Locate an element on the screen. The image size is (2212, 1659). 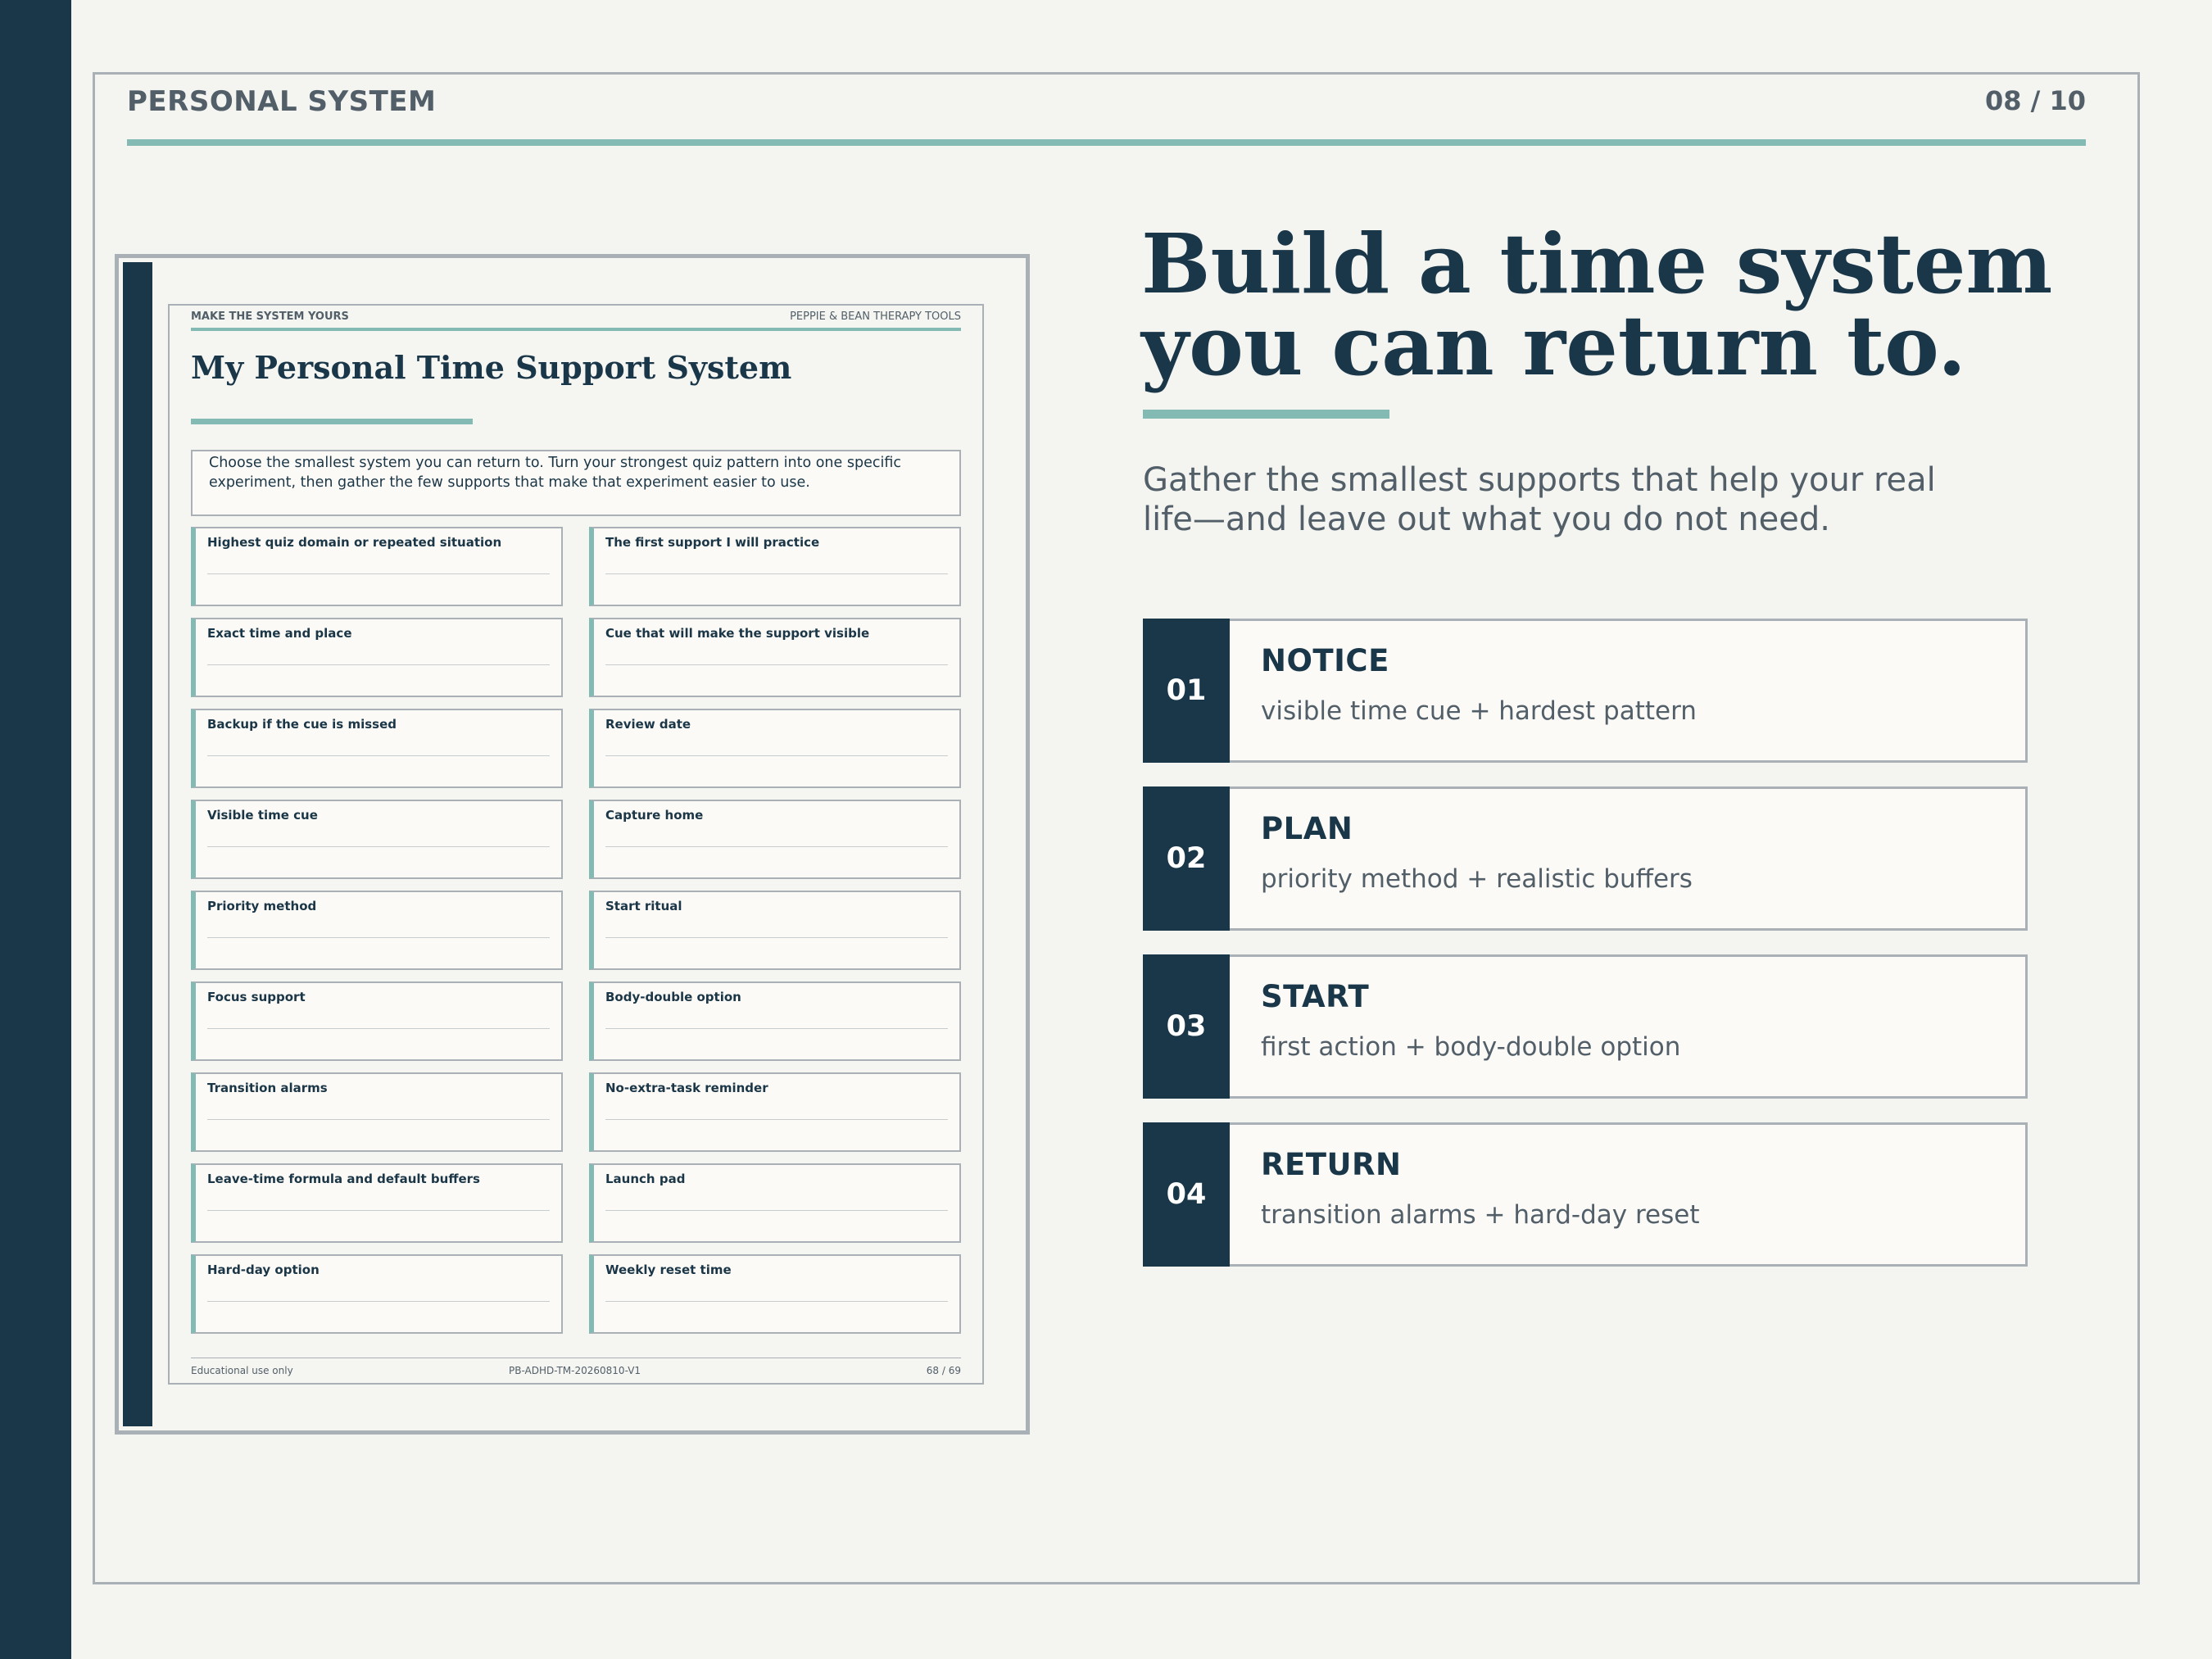
worksheet-field-label: Launch pad is located at coordinates (645, 1179).